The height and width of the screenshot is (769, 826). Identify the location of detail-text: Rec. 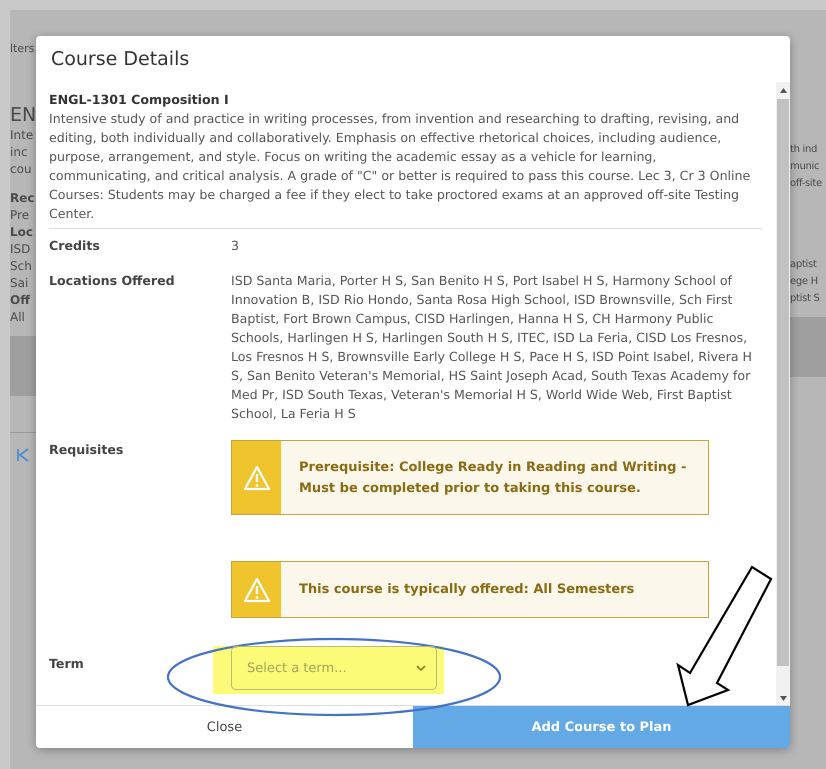
(23, 198).